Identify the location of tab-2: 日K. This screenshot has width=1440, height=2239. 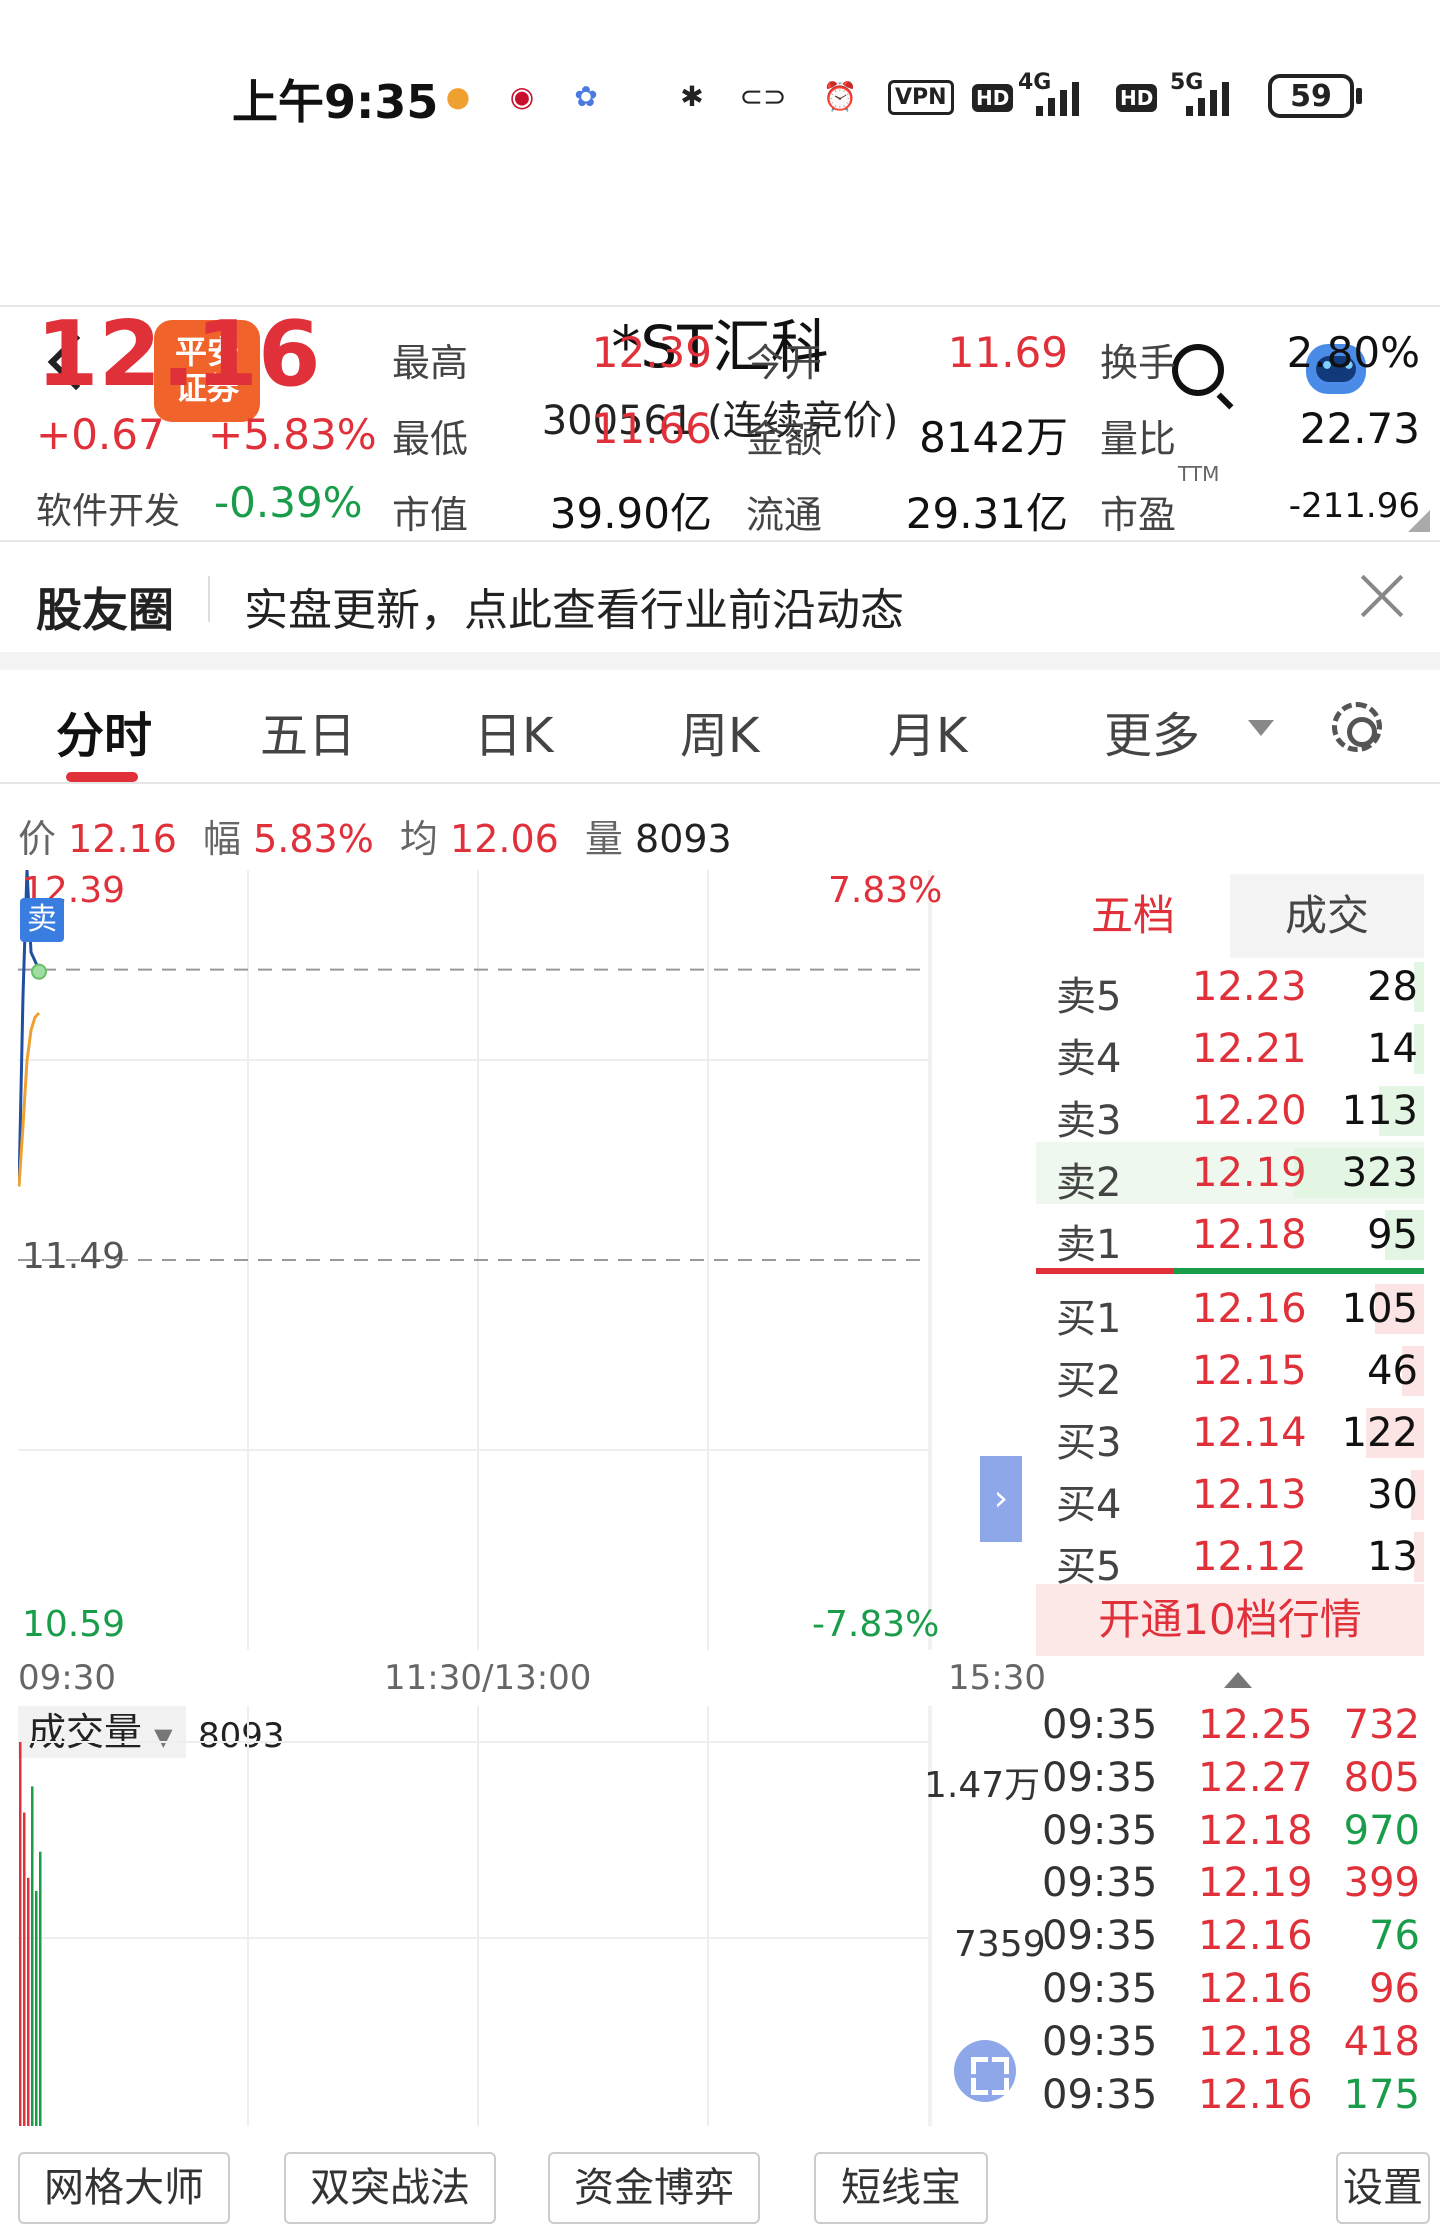
(513, 731).